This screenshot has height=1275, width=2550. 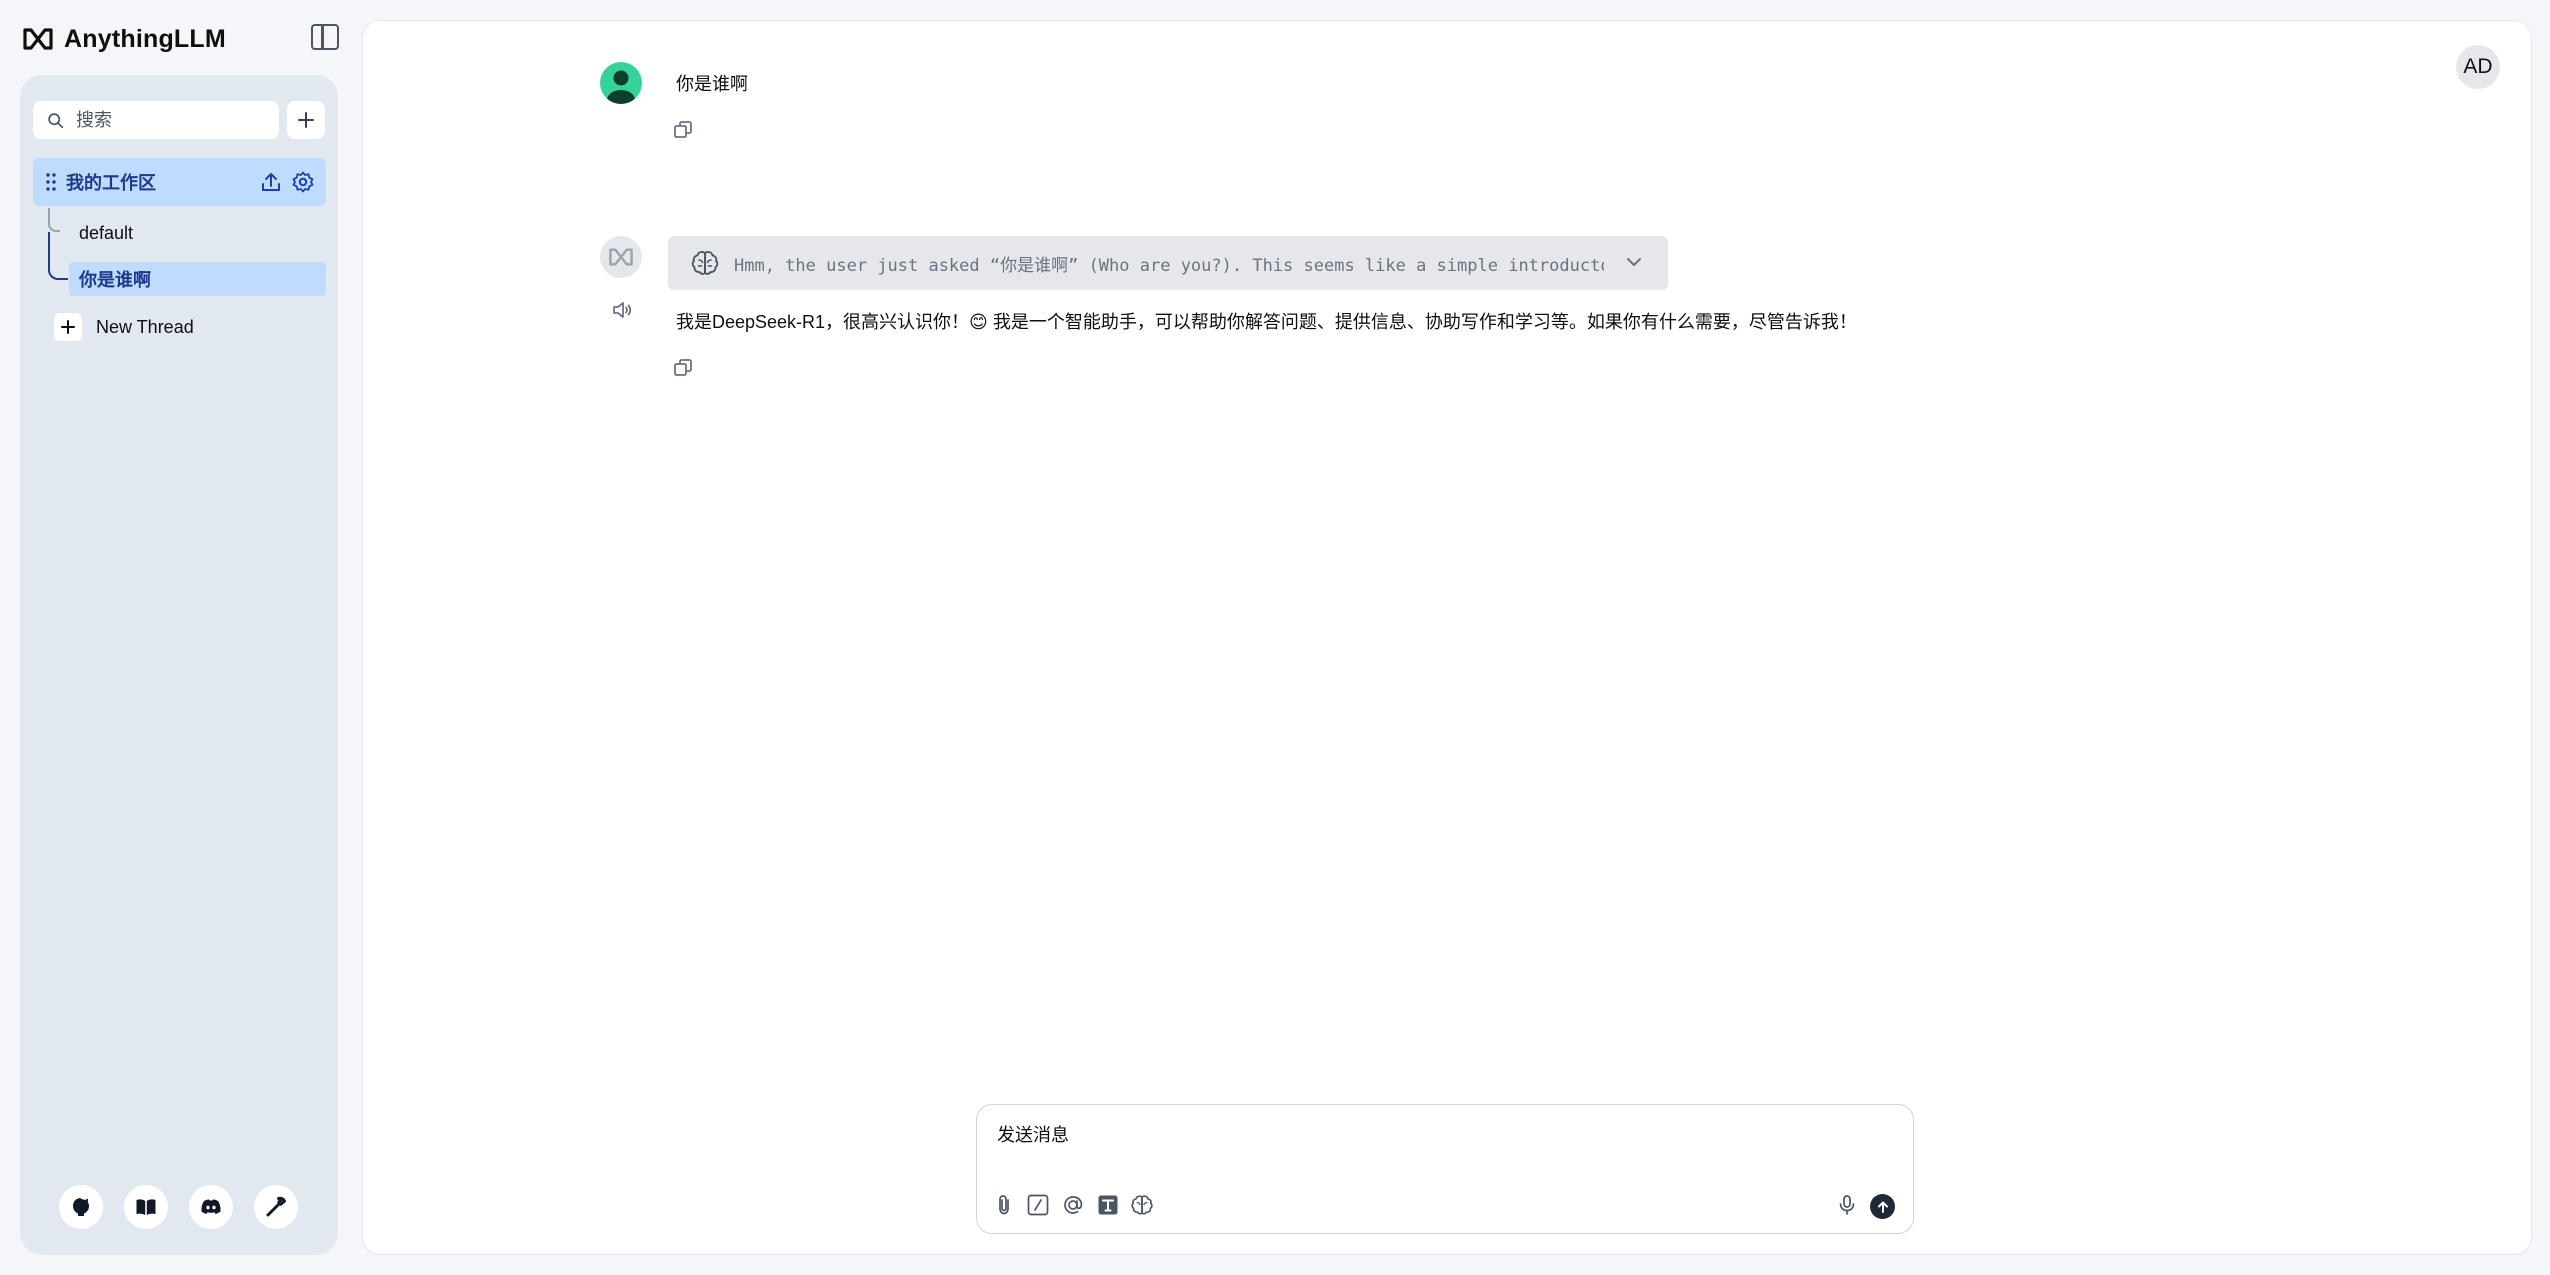 I want to click on user-avatar-icon, so click(x=621, y=87).